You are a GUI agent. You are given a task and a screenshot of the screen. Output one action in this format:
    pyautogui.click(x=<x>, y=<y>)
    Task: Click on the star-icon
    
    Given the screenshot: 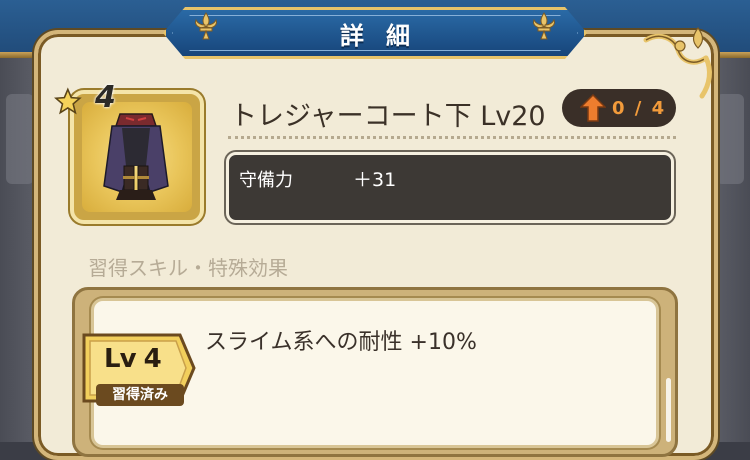 What is the action you would take?
    pyautogui.click(x=68, y=101)
    